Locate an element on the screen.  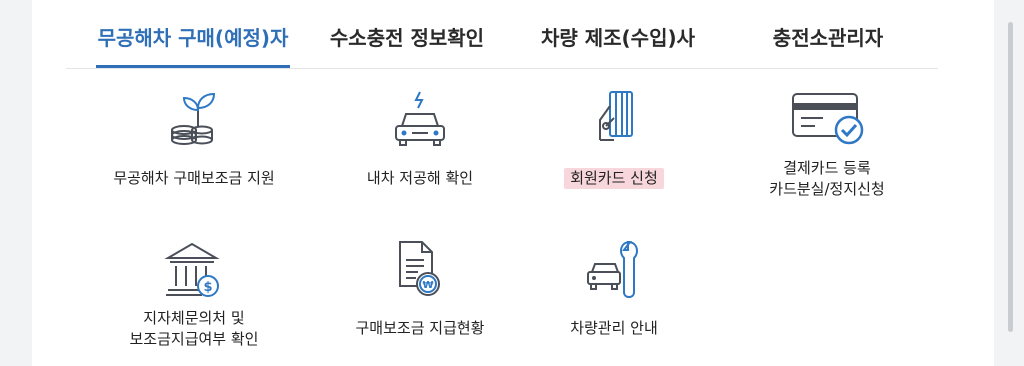
tab-station-manager: 충전소관리자 is located at coordinates (828, 45).